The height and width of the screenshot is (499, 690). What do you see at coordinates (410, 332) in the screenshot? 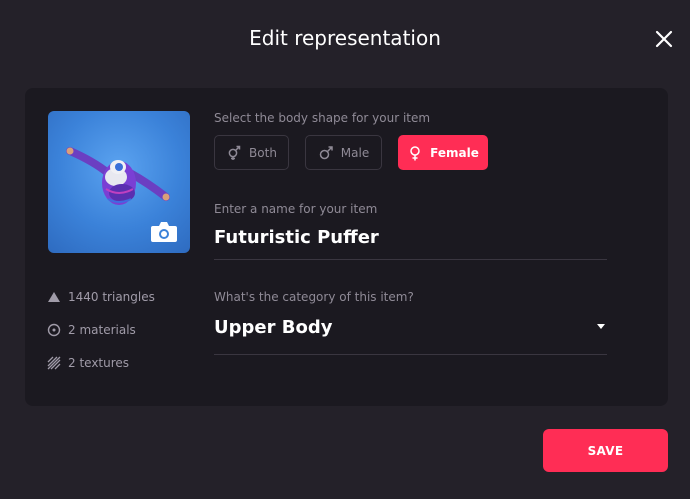
I see `category-dropdown: Upper Body` at bounding box center [410, 332].